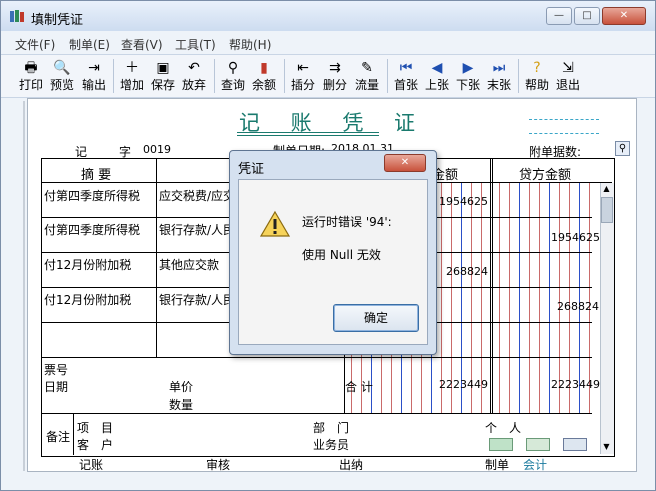  I want to click on ticket-label: 票号, so click(56, 370).